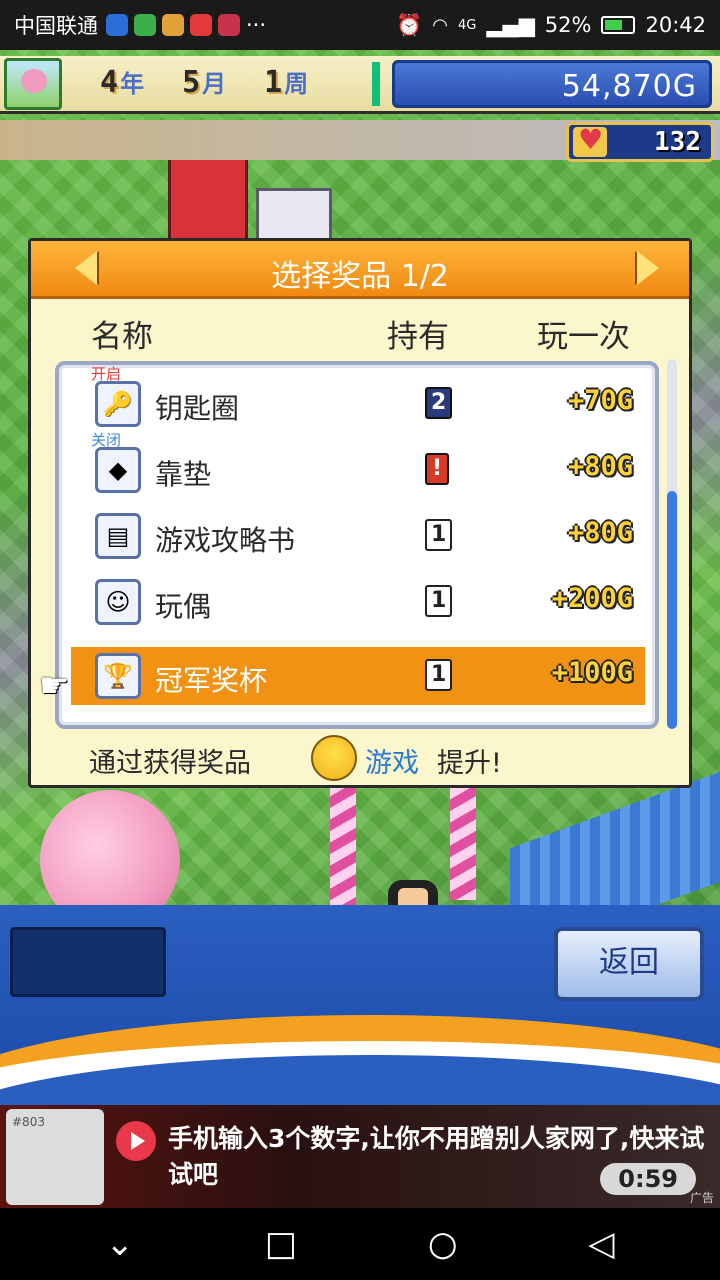 The image size is (720, 1280). I want to click on prize-row: ▤ 游戏攻略书 1 +80G, so click(358, 536).